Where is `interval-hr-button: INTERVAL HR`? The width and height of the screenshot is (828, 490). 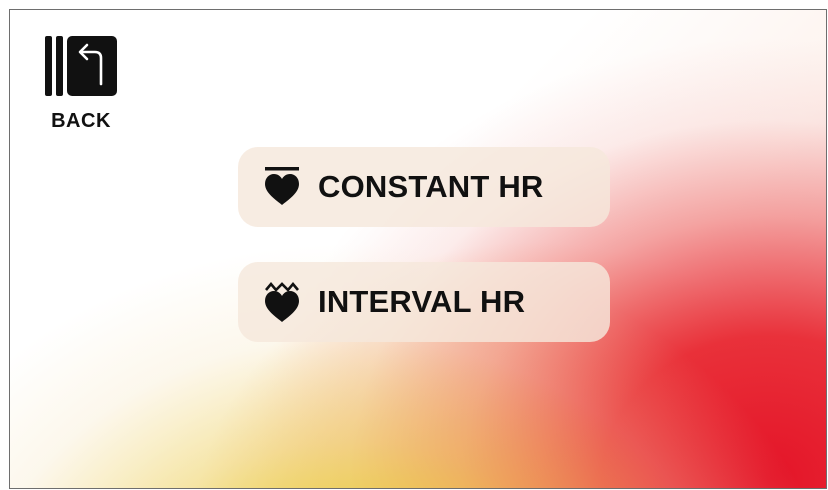 interval-hr-button: INTERVAL HR is located at coordinates (424, 302).